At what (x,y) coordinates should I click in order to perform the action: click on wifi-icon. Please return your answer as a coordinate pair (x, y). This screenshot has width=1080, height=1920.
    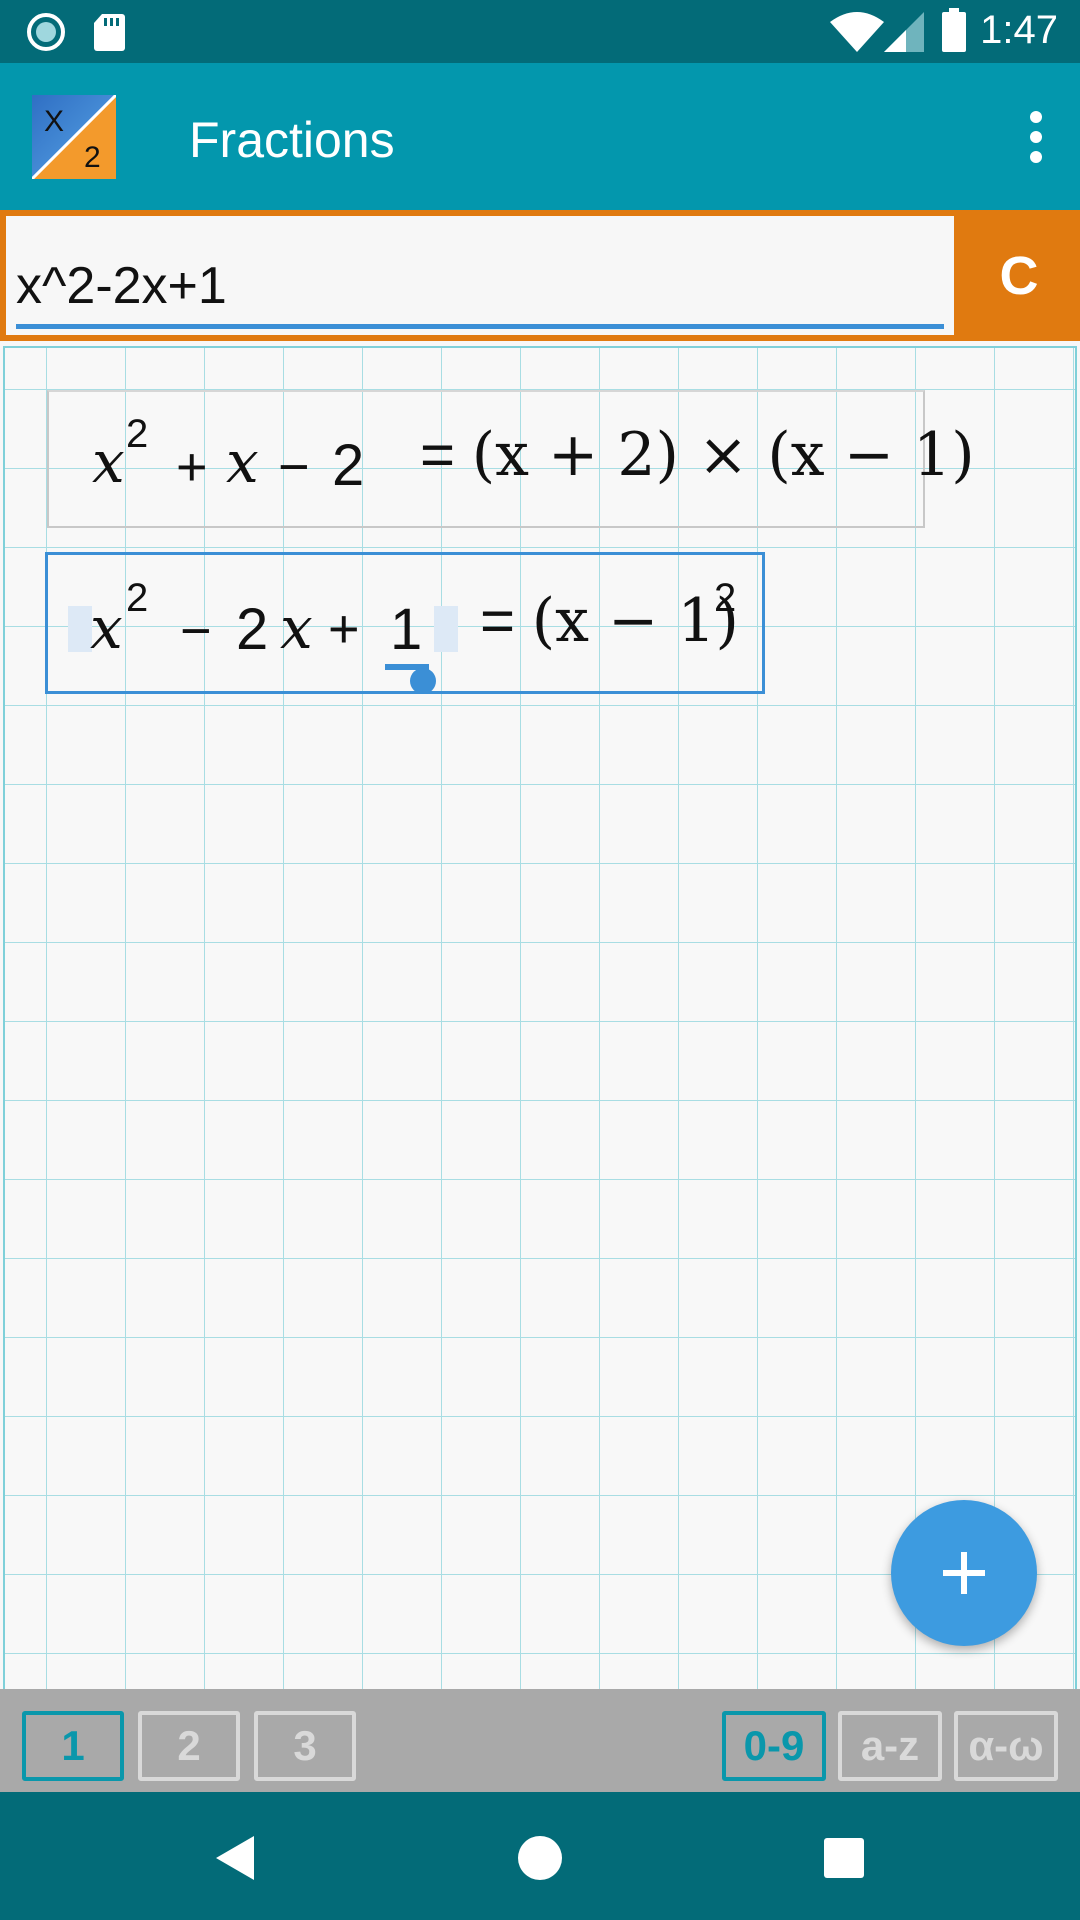
    Looking at the image, I should click on (857, 32).